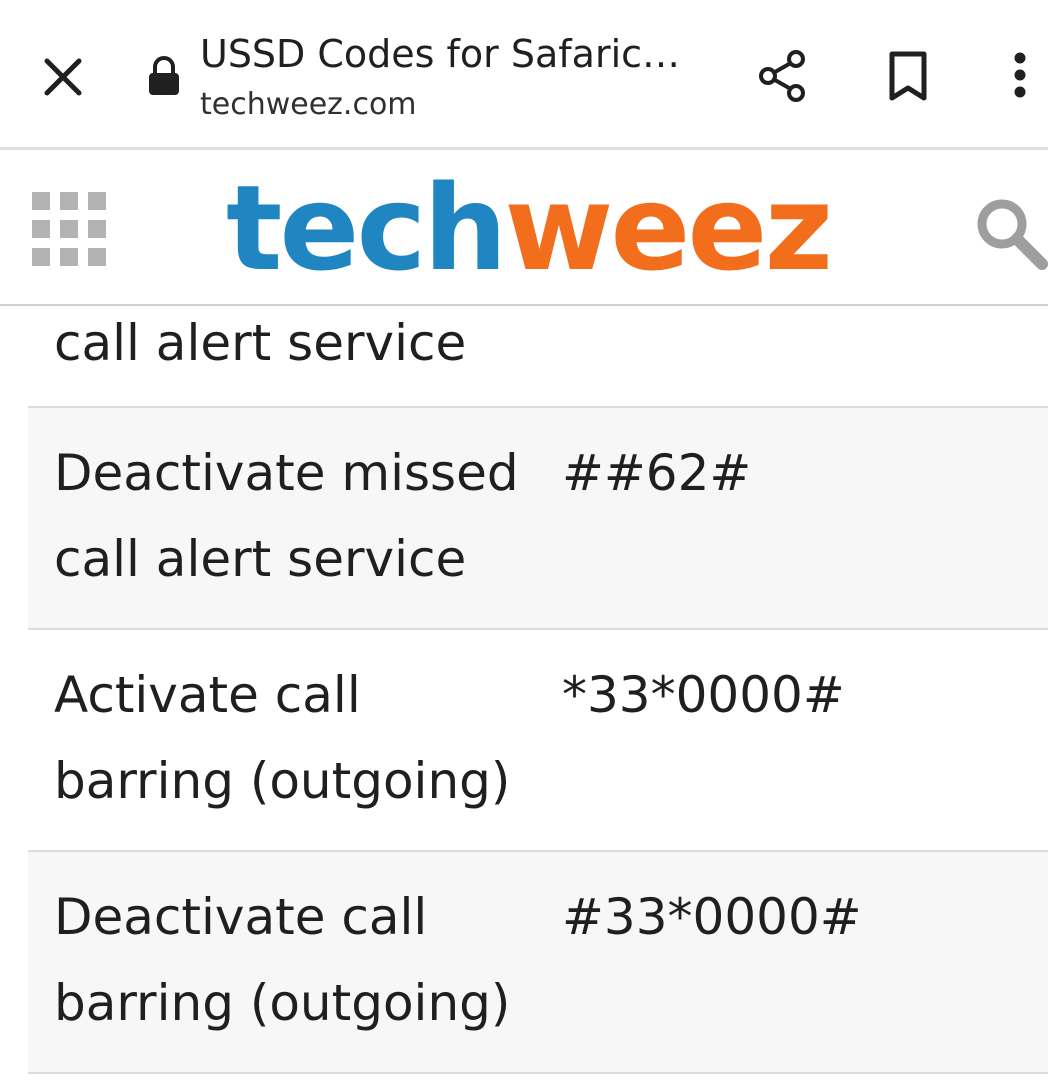  I want to click on lock-icon, so click(164, 75).